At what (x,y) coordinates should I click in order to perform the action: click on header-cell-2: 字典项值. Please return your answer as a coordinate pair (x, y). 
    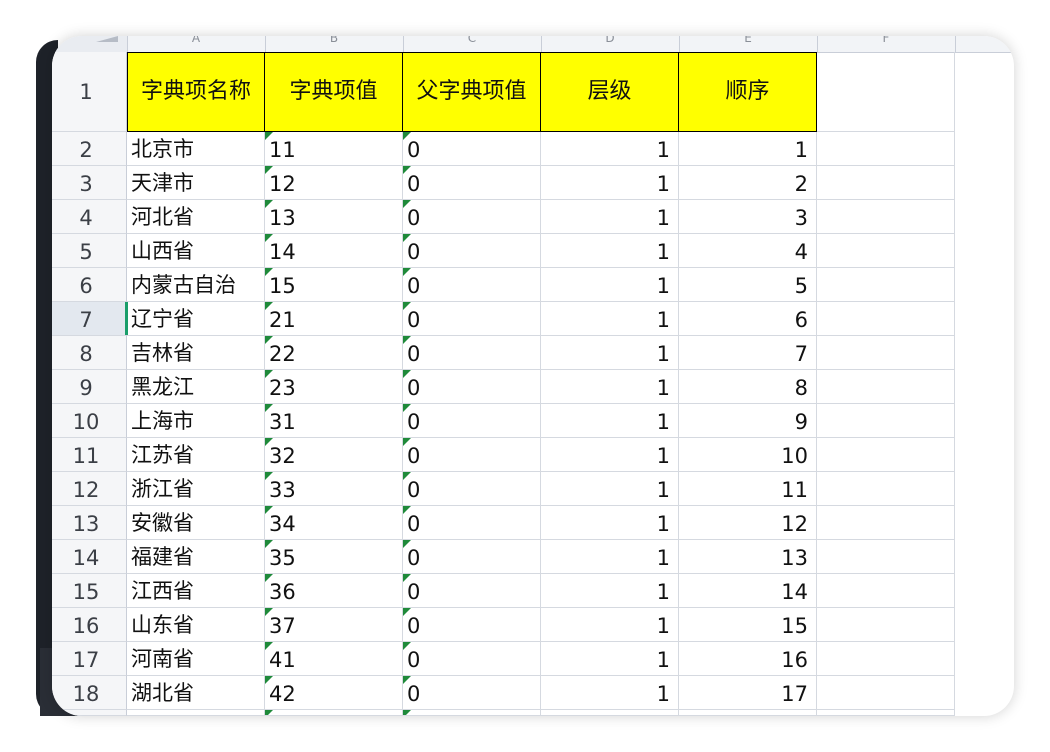
    Looking at the image, I should click on (334, 92).